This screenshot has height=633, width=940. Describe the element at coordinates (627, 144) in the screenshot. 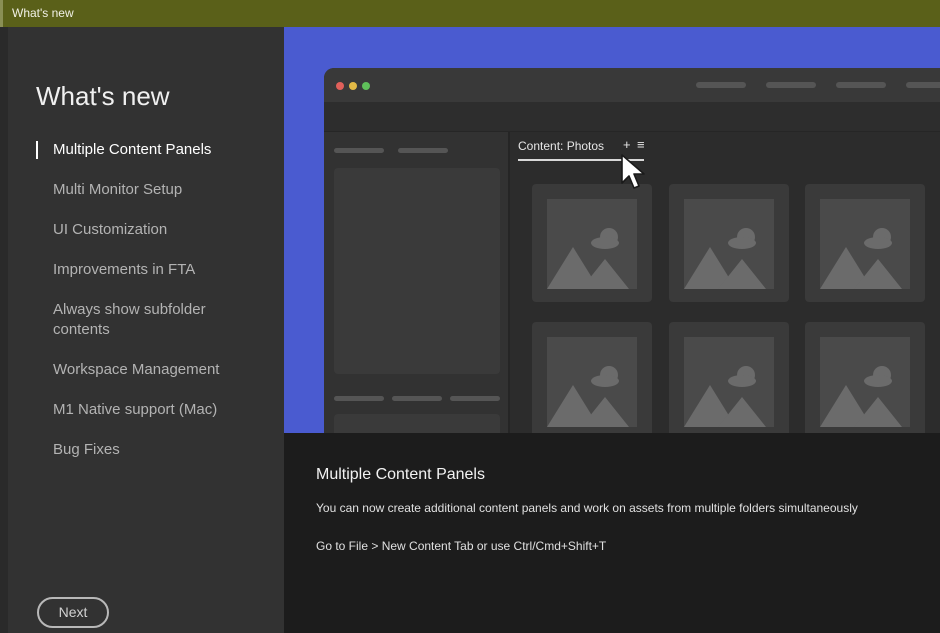

I see `plus-icon: +` at that location.